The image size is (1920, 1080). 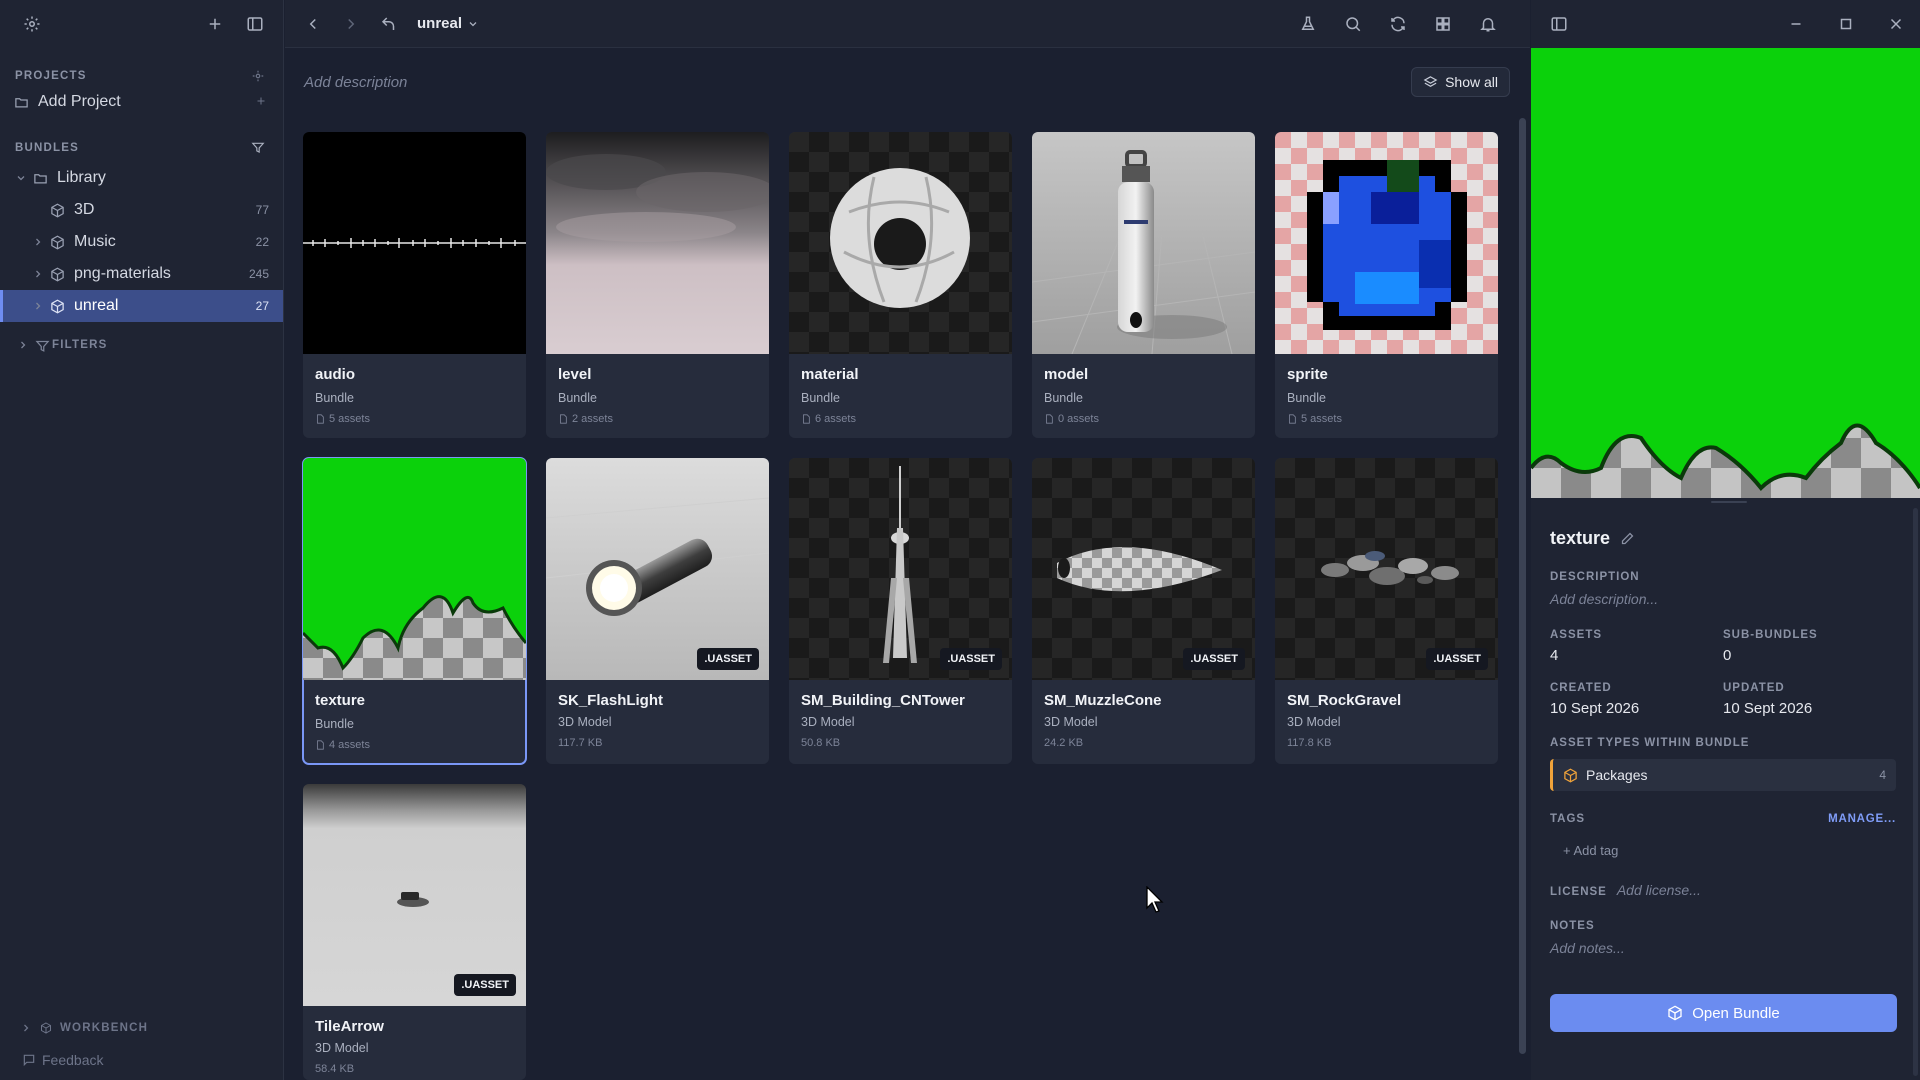 What do you see at coordinates (1581, 688) in the screenshot?
I see `created-label: CREATED` at bounding box center [1581, 688].